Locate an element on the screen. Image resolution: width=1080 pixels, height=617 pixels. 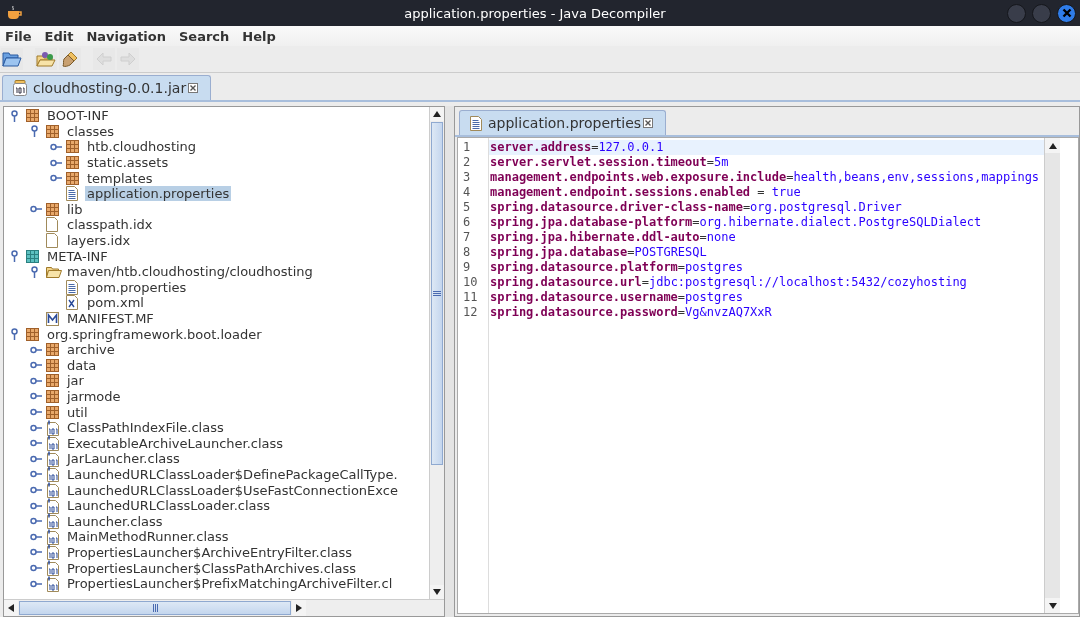
menu-item: Help is located at coordinates (263, 36).